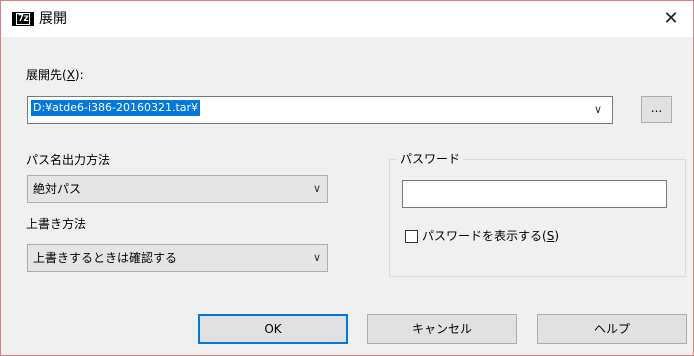 The image size is (694, 356). What do you see at coordinates (537, 218) in the screenshot?
I see `password-groupbox` at bounding box center [537, 218].